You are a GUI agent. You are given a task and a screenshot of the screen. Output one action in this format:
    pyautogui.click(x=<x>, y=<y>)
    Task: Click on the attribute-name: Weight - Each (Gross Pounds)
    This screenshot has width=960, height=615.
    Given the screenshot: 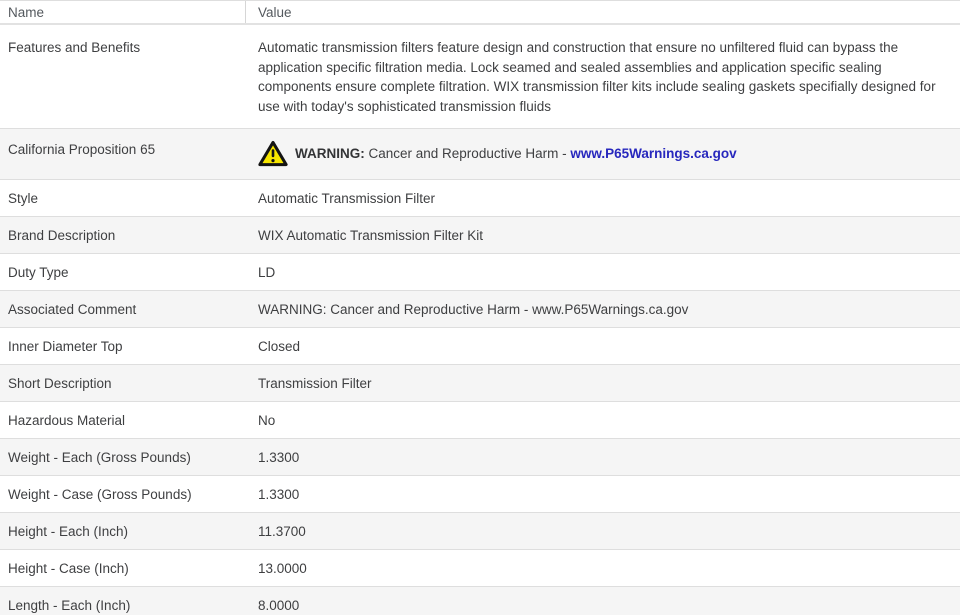 What is the action you would take?
    pyautogui.click(x=99, y=457)
    